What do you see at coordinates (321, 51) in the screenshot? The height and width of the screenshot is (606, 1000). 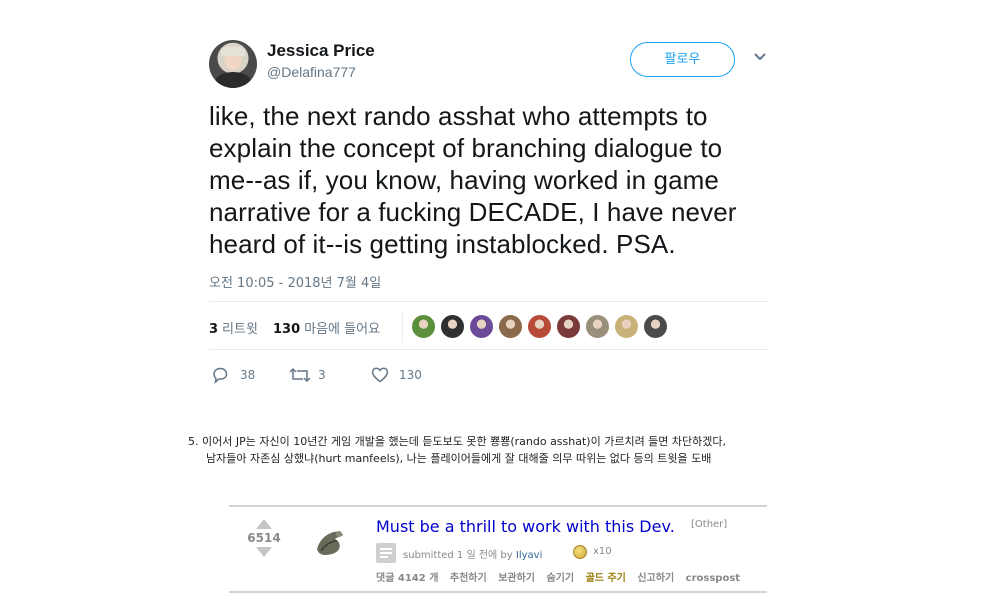 I see `author-name: Jessica Price` at bounding box center [321, 51].